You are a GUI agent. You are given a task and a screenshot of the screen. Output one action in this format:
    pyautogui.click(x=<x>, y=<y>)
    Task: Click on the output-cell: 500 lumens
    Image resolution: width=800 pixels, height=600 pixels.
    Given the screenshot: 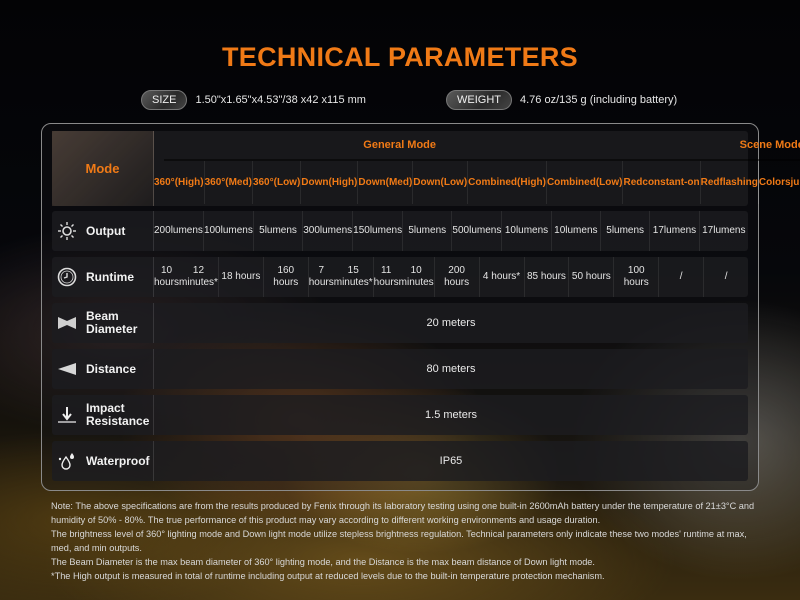 What is the action you would take?
    pyautogui.click(x=477, y=231)
    